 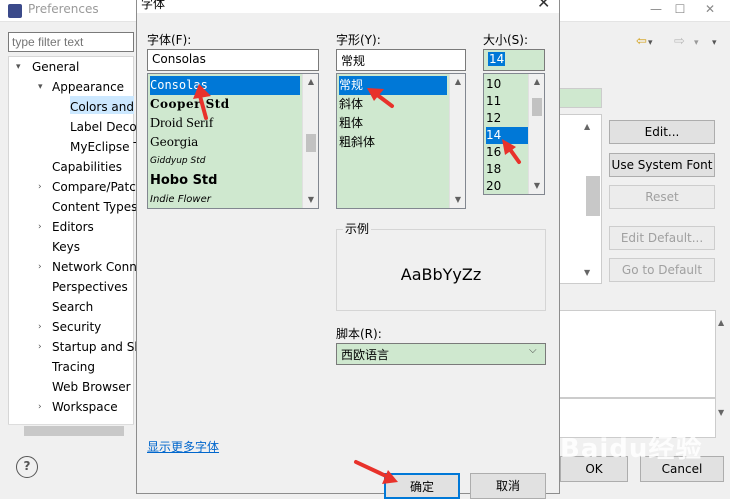 What do you see at coordinates (631, 449) in the screenshot?
I see `baidu-watermark: Baidu经验` at bounding box center [631, 449].